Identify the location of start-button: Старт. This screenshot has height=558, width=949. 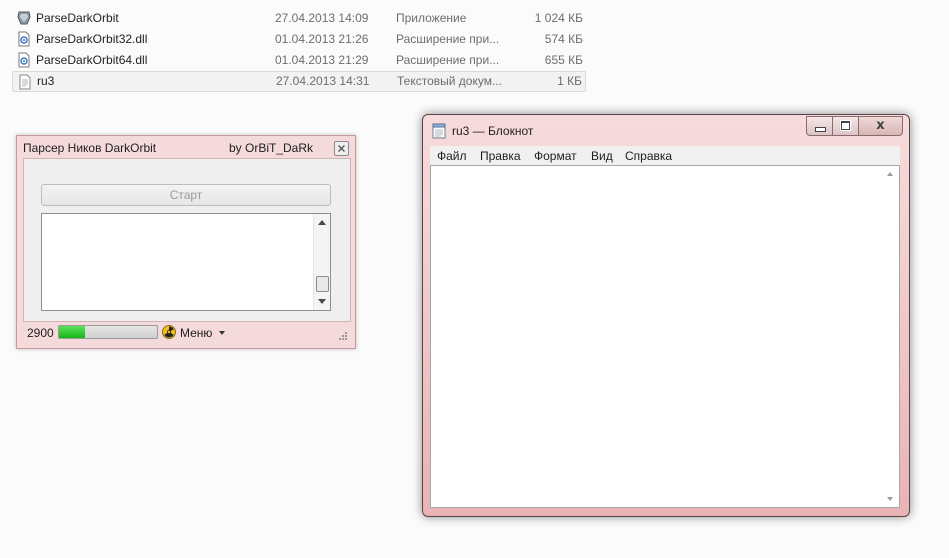
(186, 195).